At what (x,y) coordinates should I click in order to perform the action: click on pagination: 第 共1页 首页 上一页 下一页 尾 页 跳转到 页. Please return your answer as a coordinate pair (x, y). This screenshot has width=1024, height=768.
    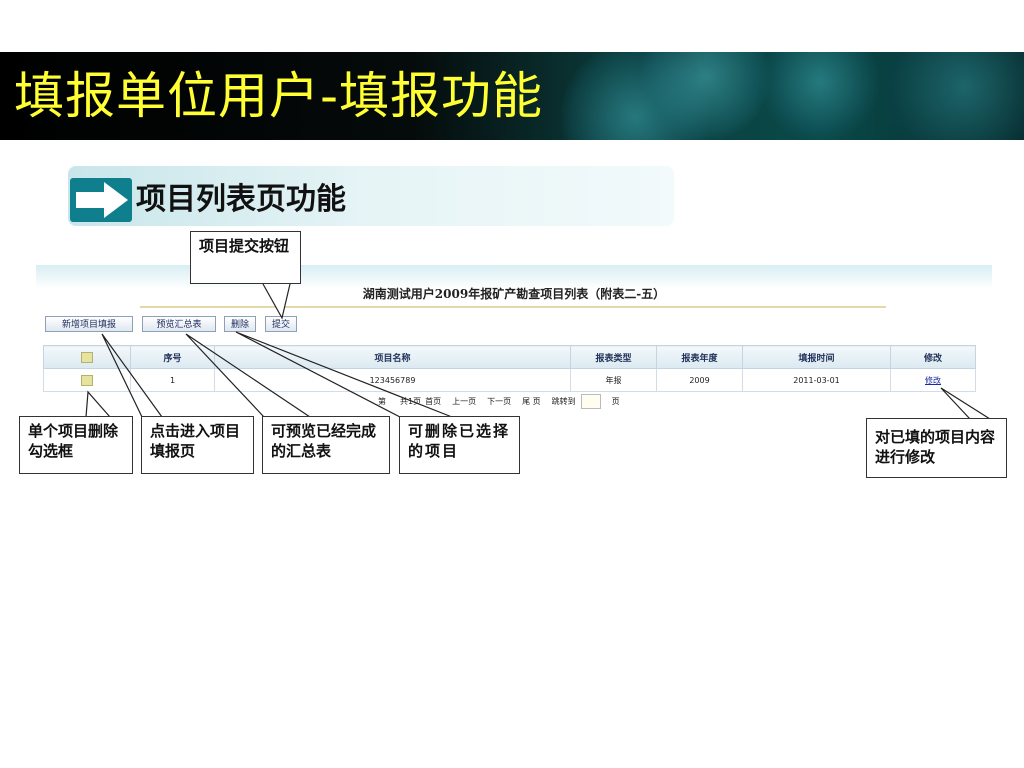
    Looking at the image, I should click on (504, 402).